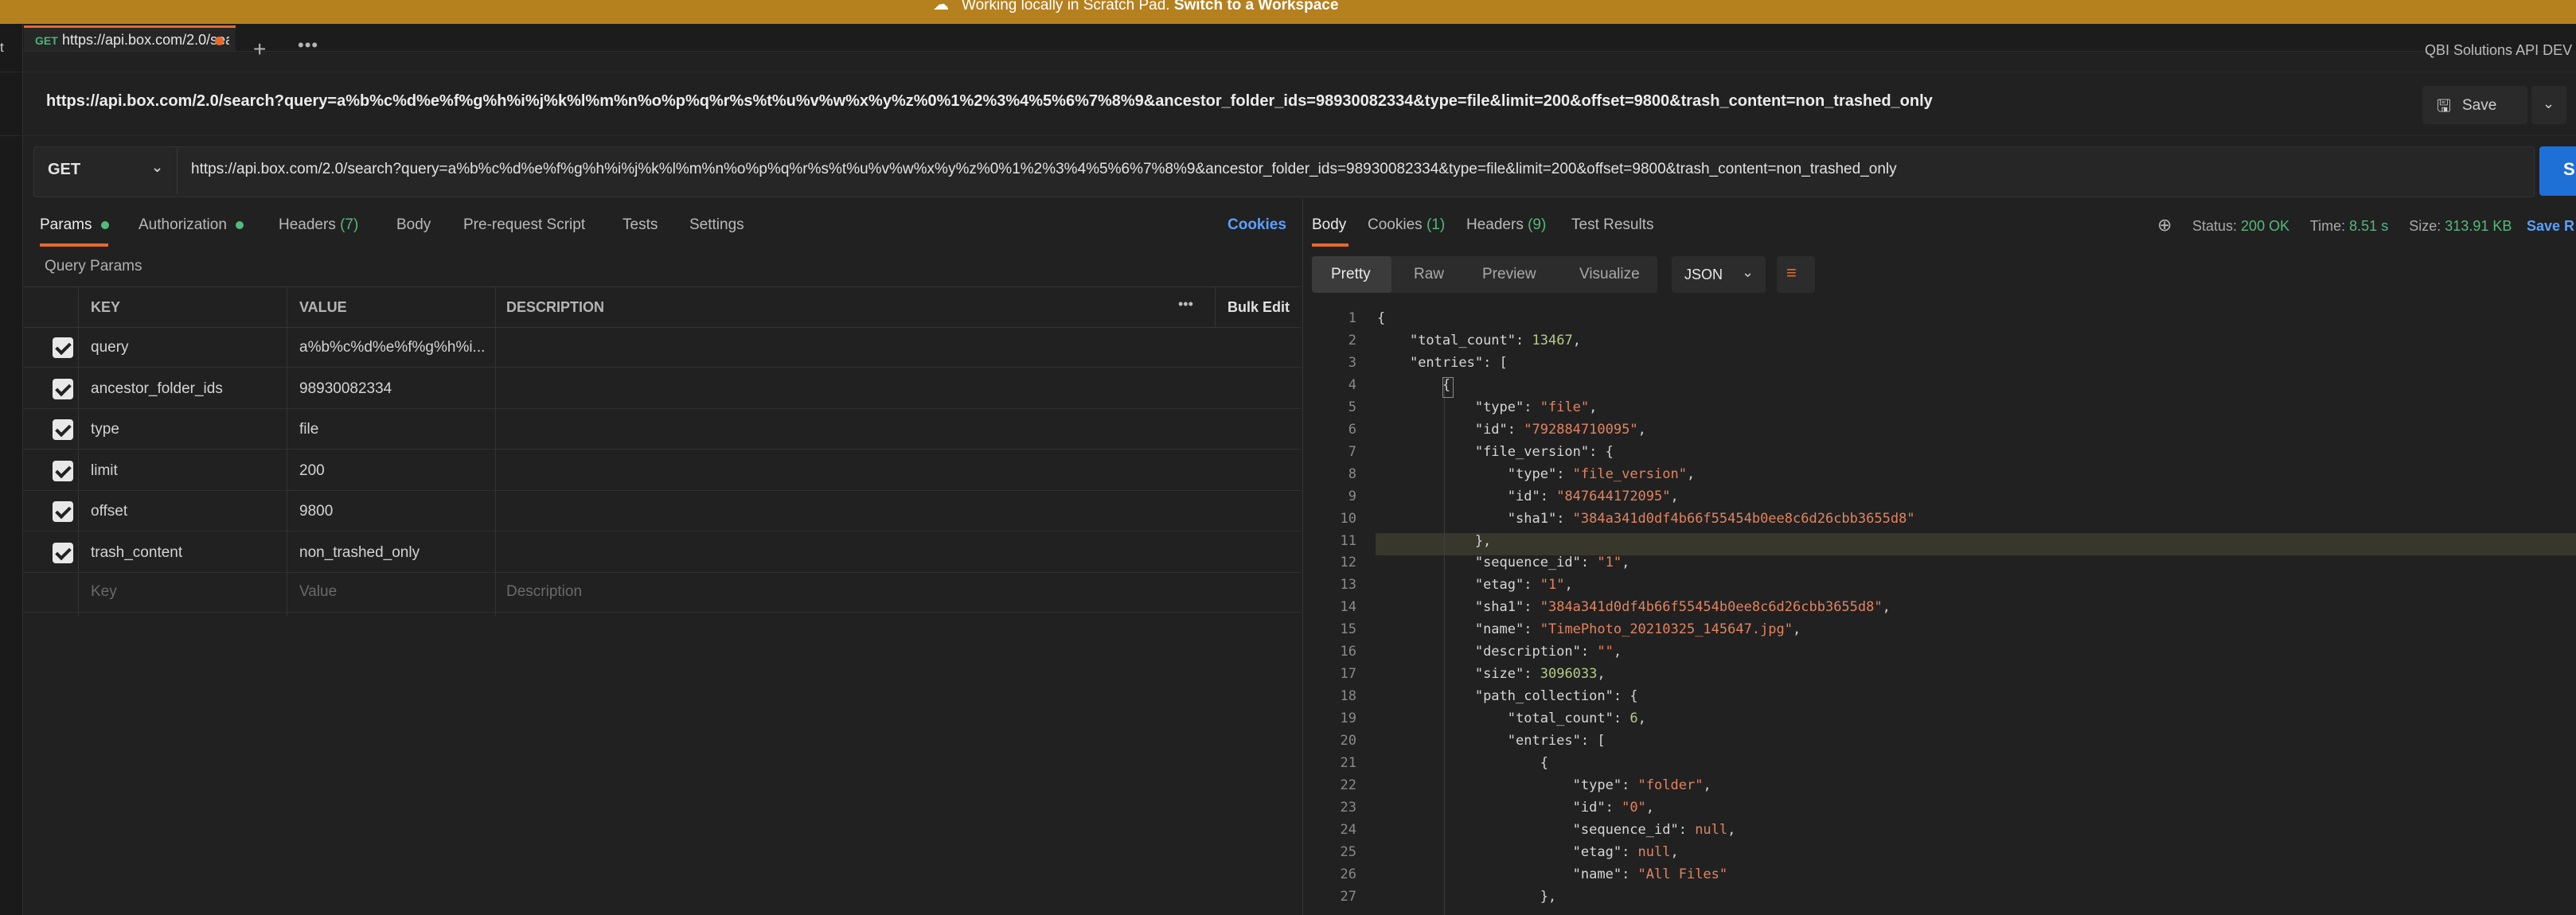 The height and width of the screenshot is (915, 2576). I want to click on method-value: GET, so click(64, 169).